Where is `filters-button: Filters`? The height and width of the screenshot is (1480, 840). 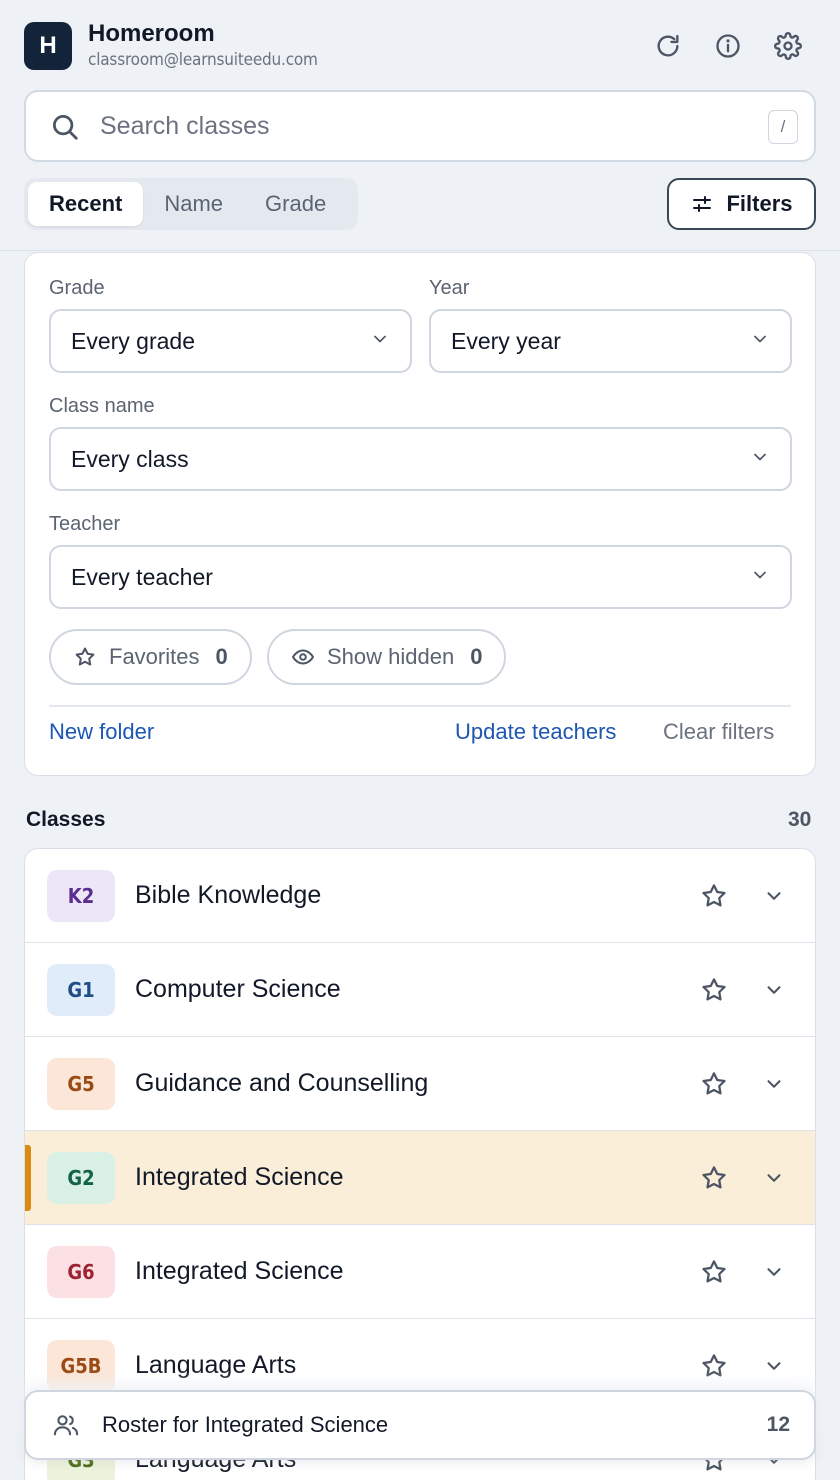
filters-button: Filters is located at coordinates (741, 204).